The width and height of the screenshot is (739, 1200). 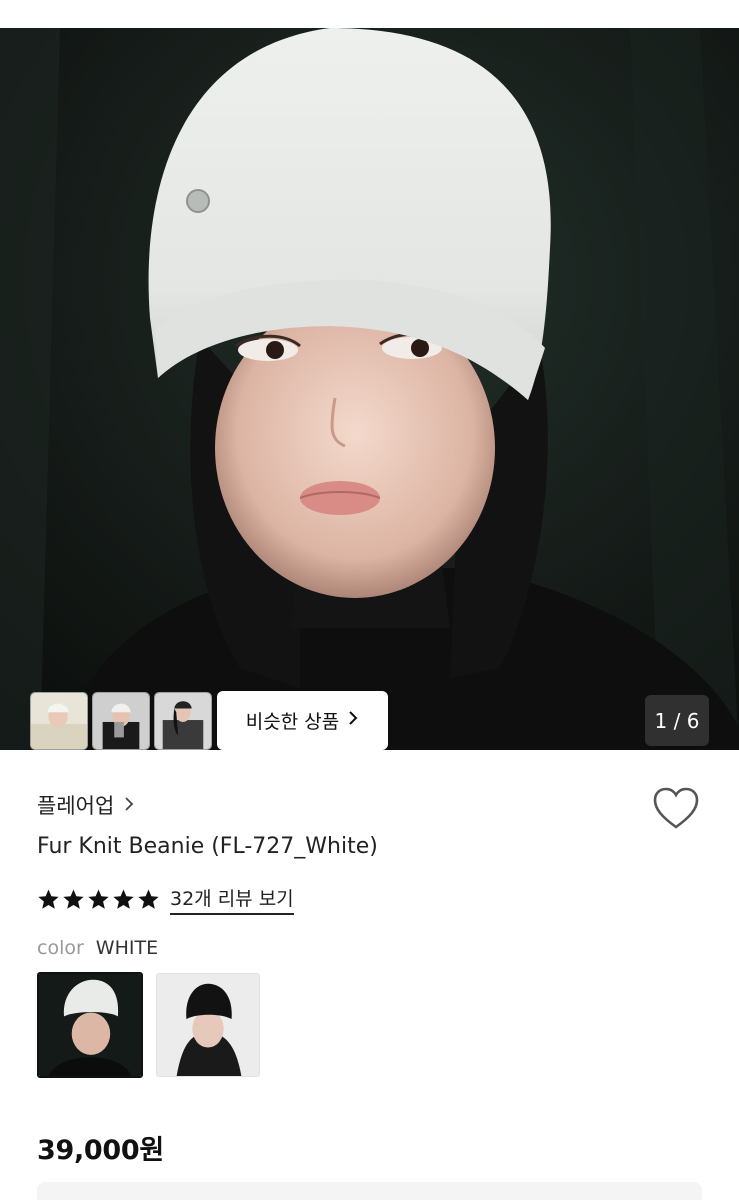 I want to click on heart-outline-icon, so click(x=676, y=809).